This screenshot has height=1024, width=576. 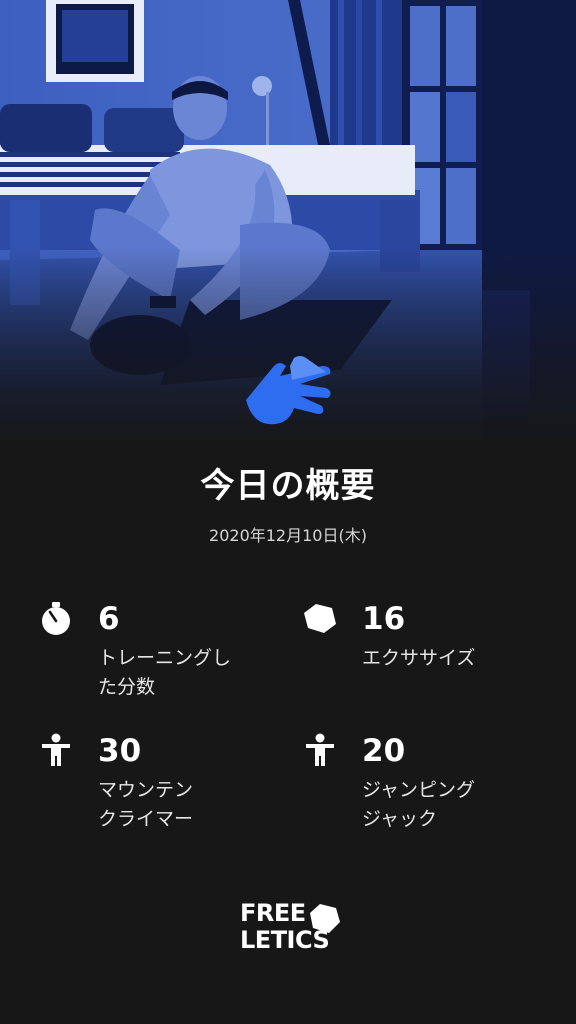 I want to click on stat-label-line: エクササイズ, so click(x=419, y=658).